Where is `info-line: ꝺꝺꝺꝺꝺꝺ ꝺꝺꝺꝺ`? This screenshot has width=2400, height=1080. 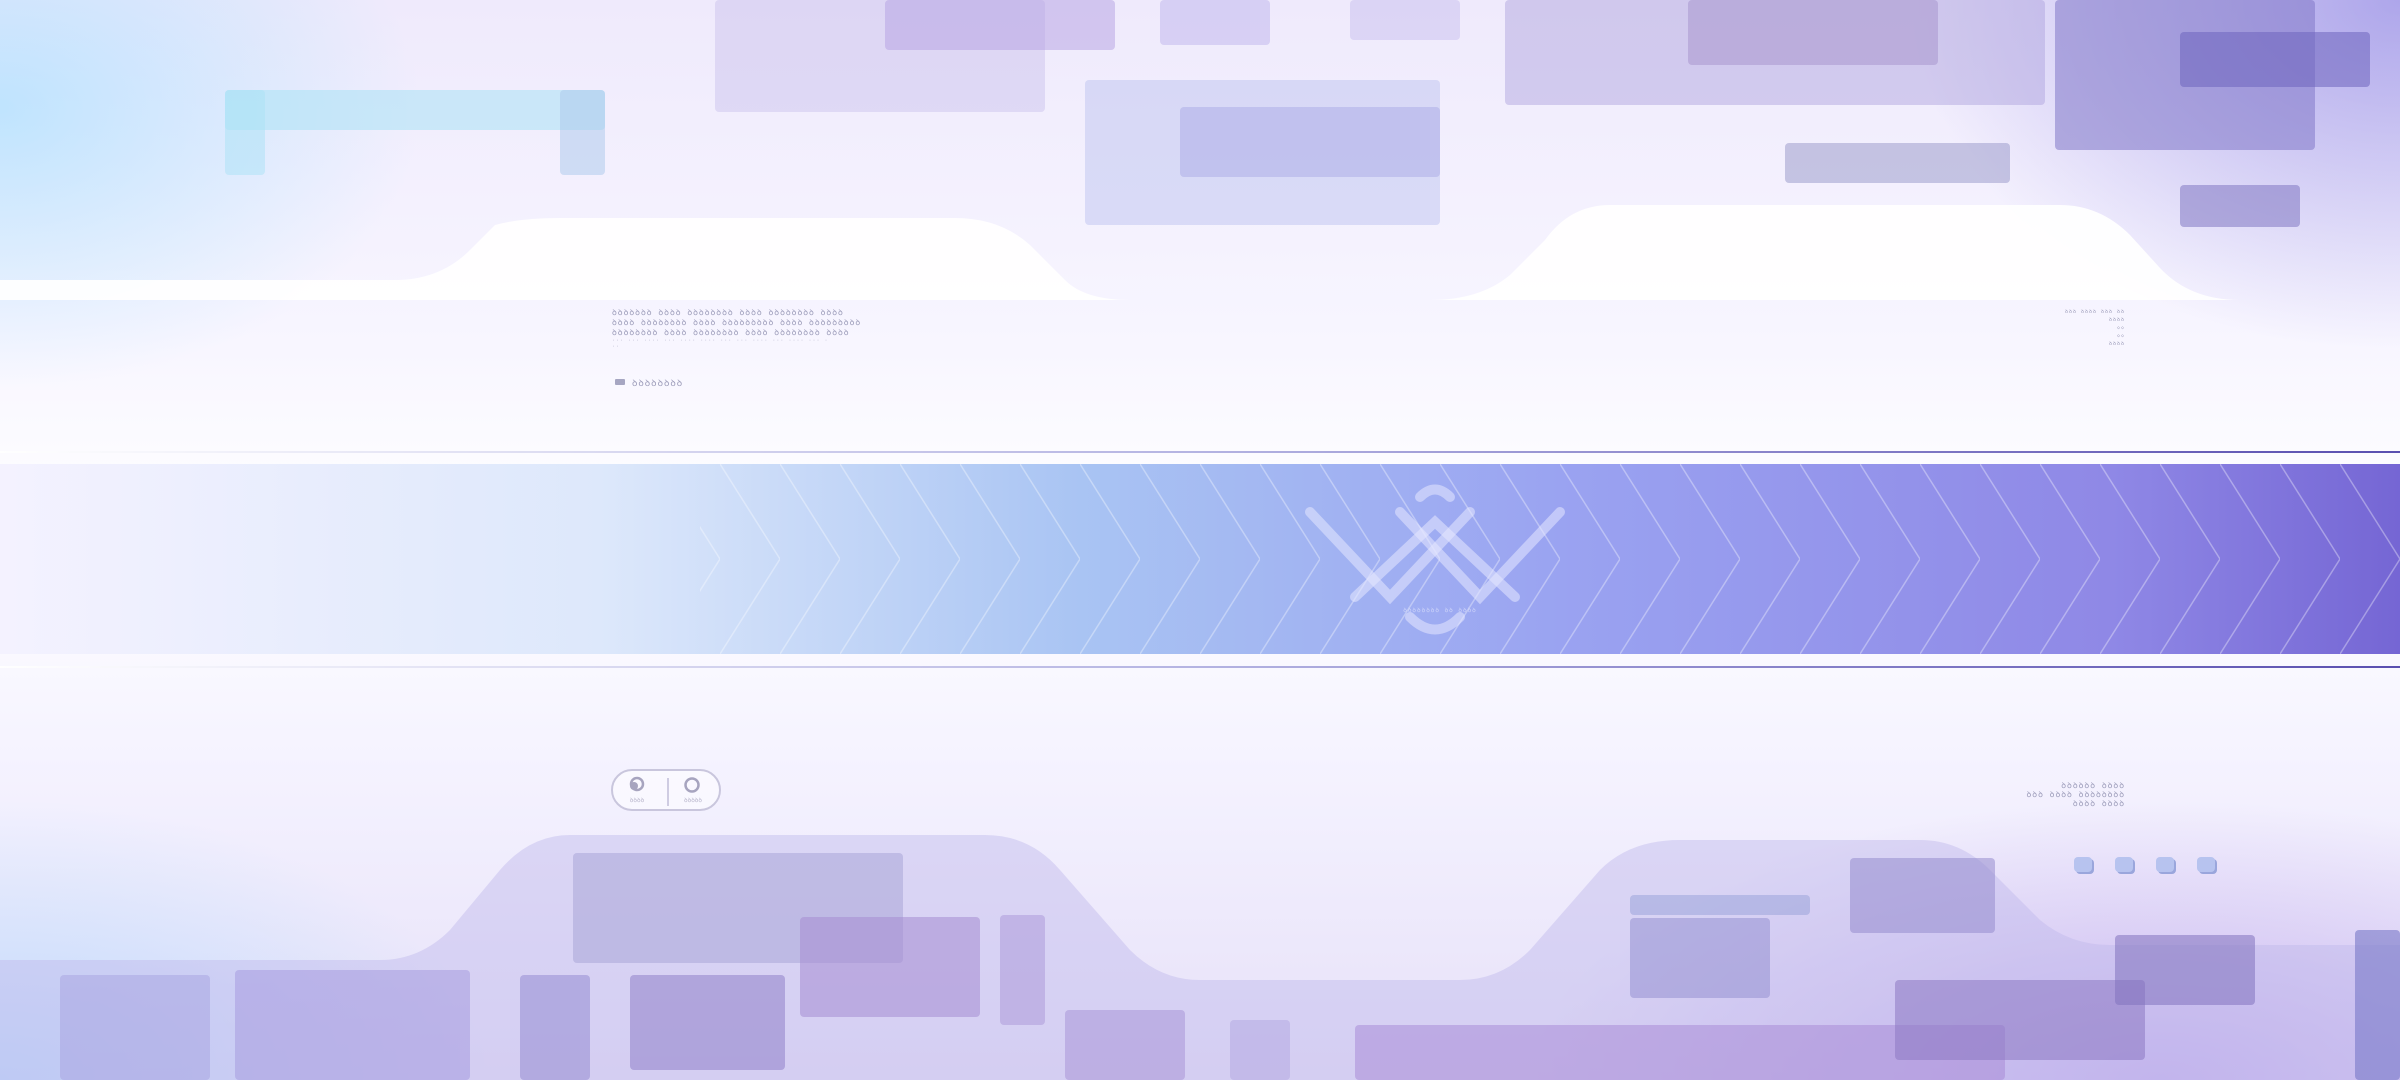
info-line: ꝺꝺꝺꝺꝺꝺ ꝺꝺꝺꝺ is located at coordinates (2093, 785).